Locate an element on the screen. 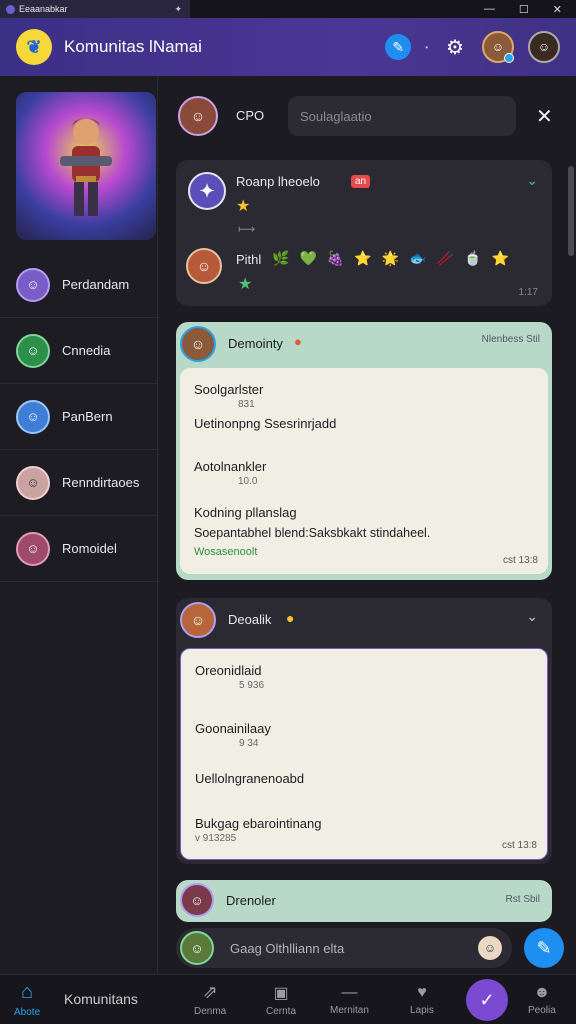 The height and width of the screenshot is (1024, 576). post-title: Oreonidlaid is located at coordinates (364, 670).